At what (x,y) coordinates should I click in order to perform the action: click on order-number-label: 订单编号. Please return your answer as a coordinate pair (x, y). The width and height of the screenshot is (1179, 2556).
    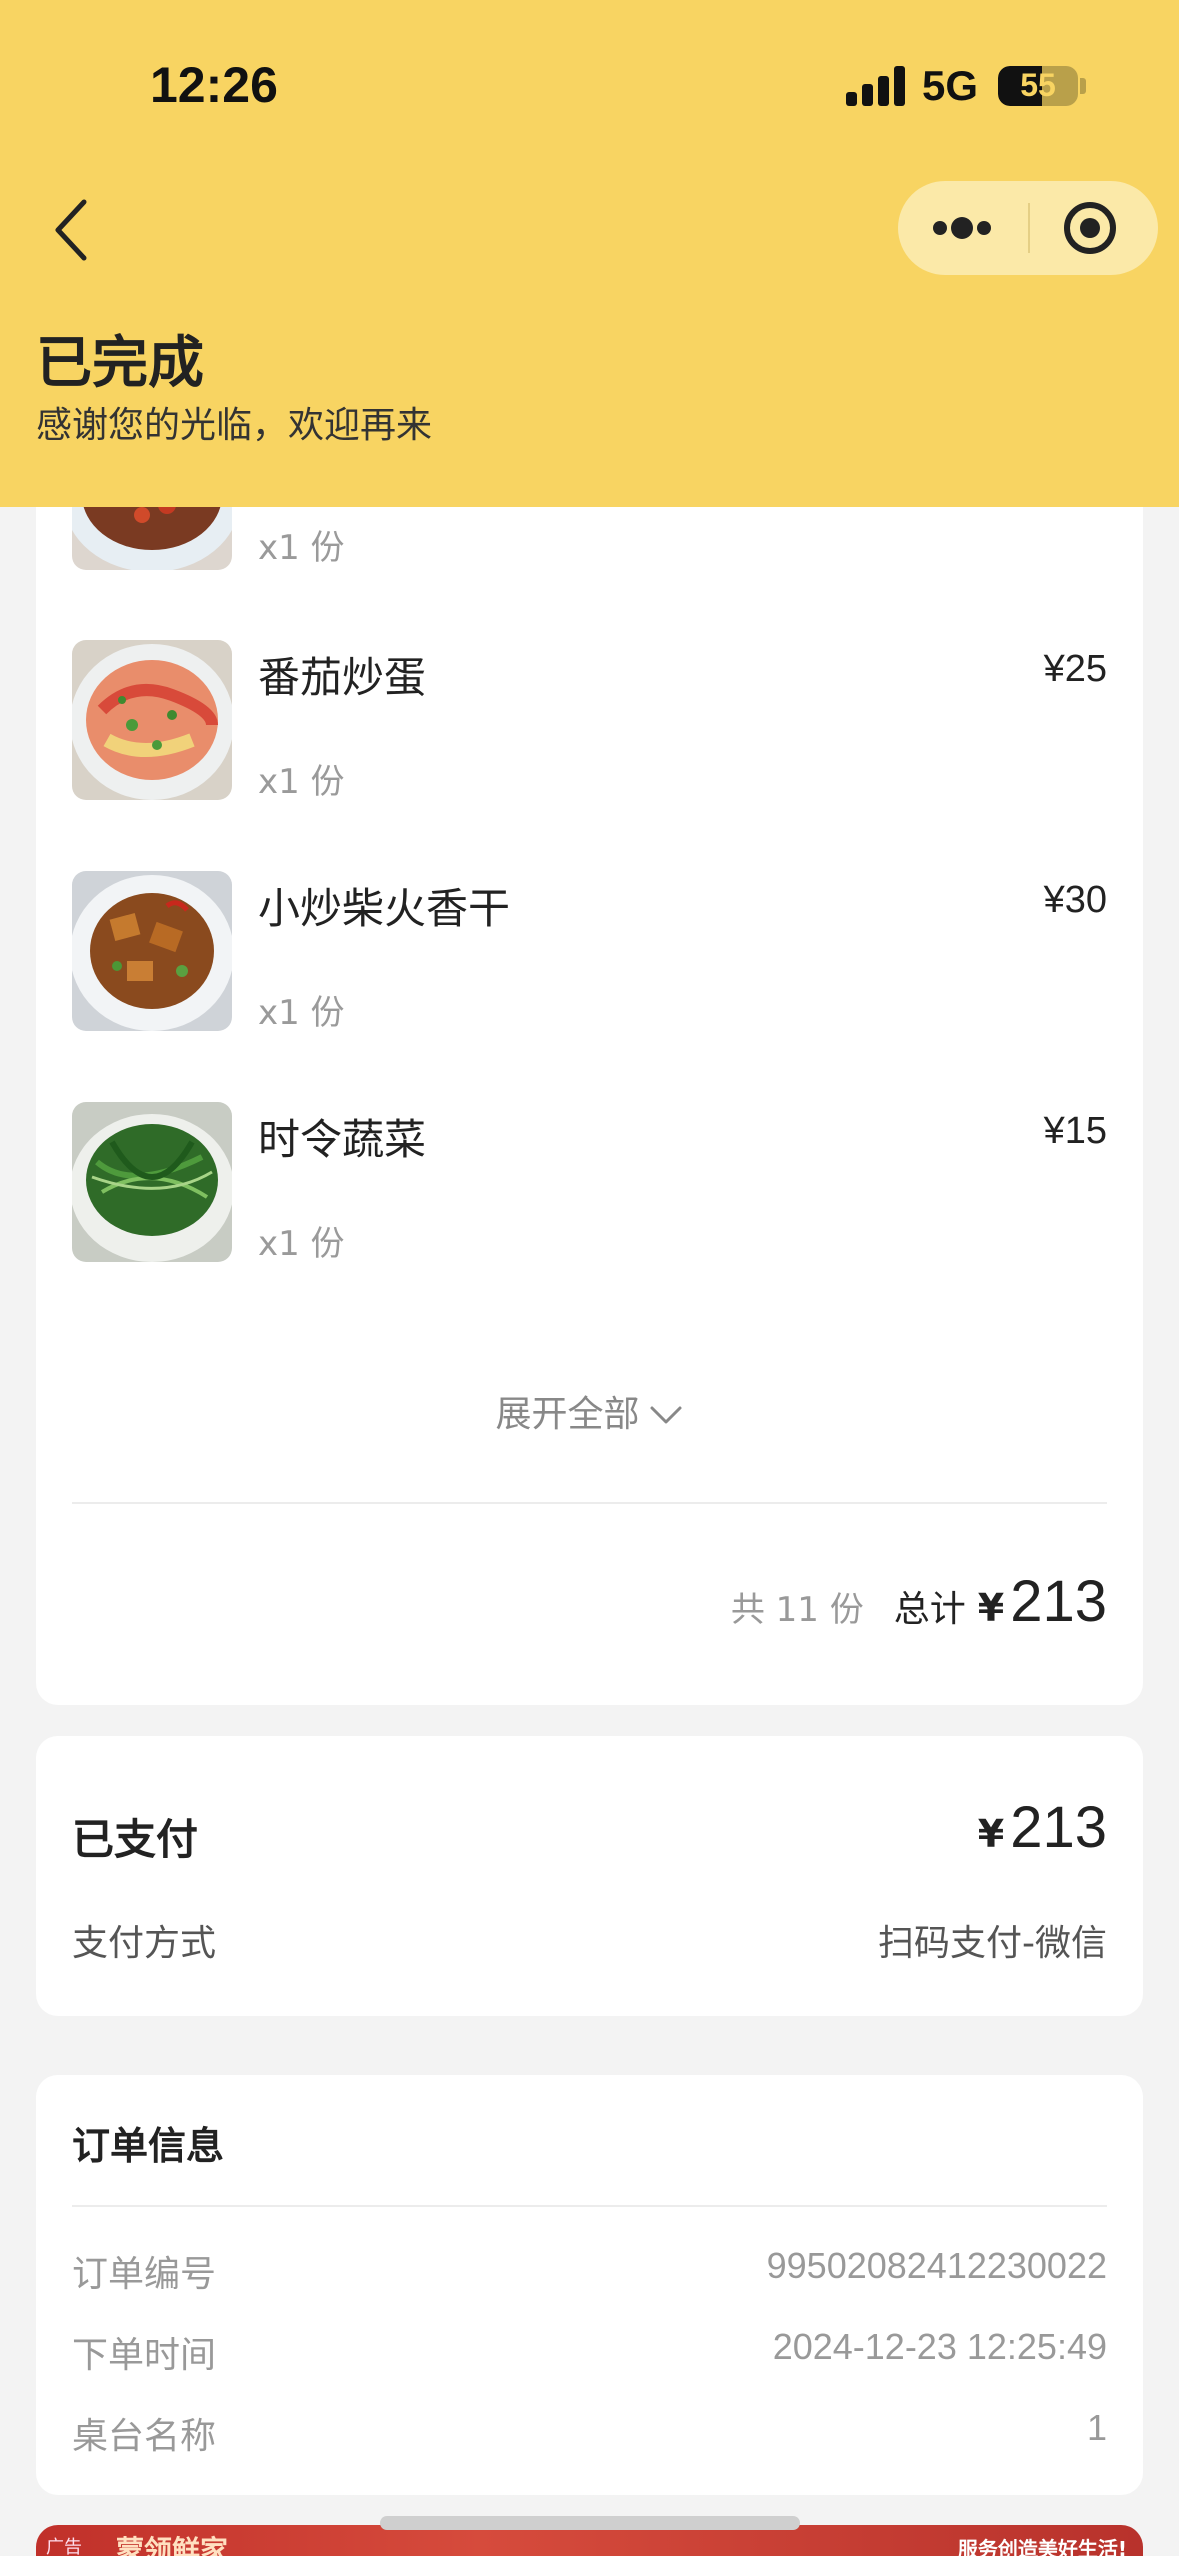
    Looking at the image, I should click on (144, 2274).